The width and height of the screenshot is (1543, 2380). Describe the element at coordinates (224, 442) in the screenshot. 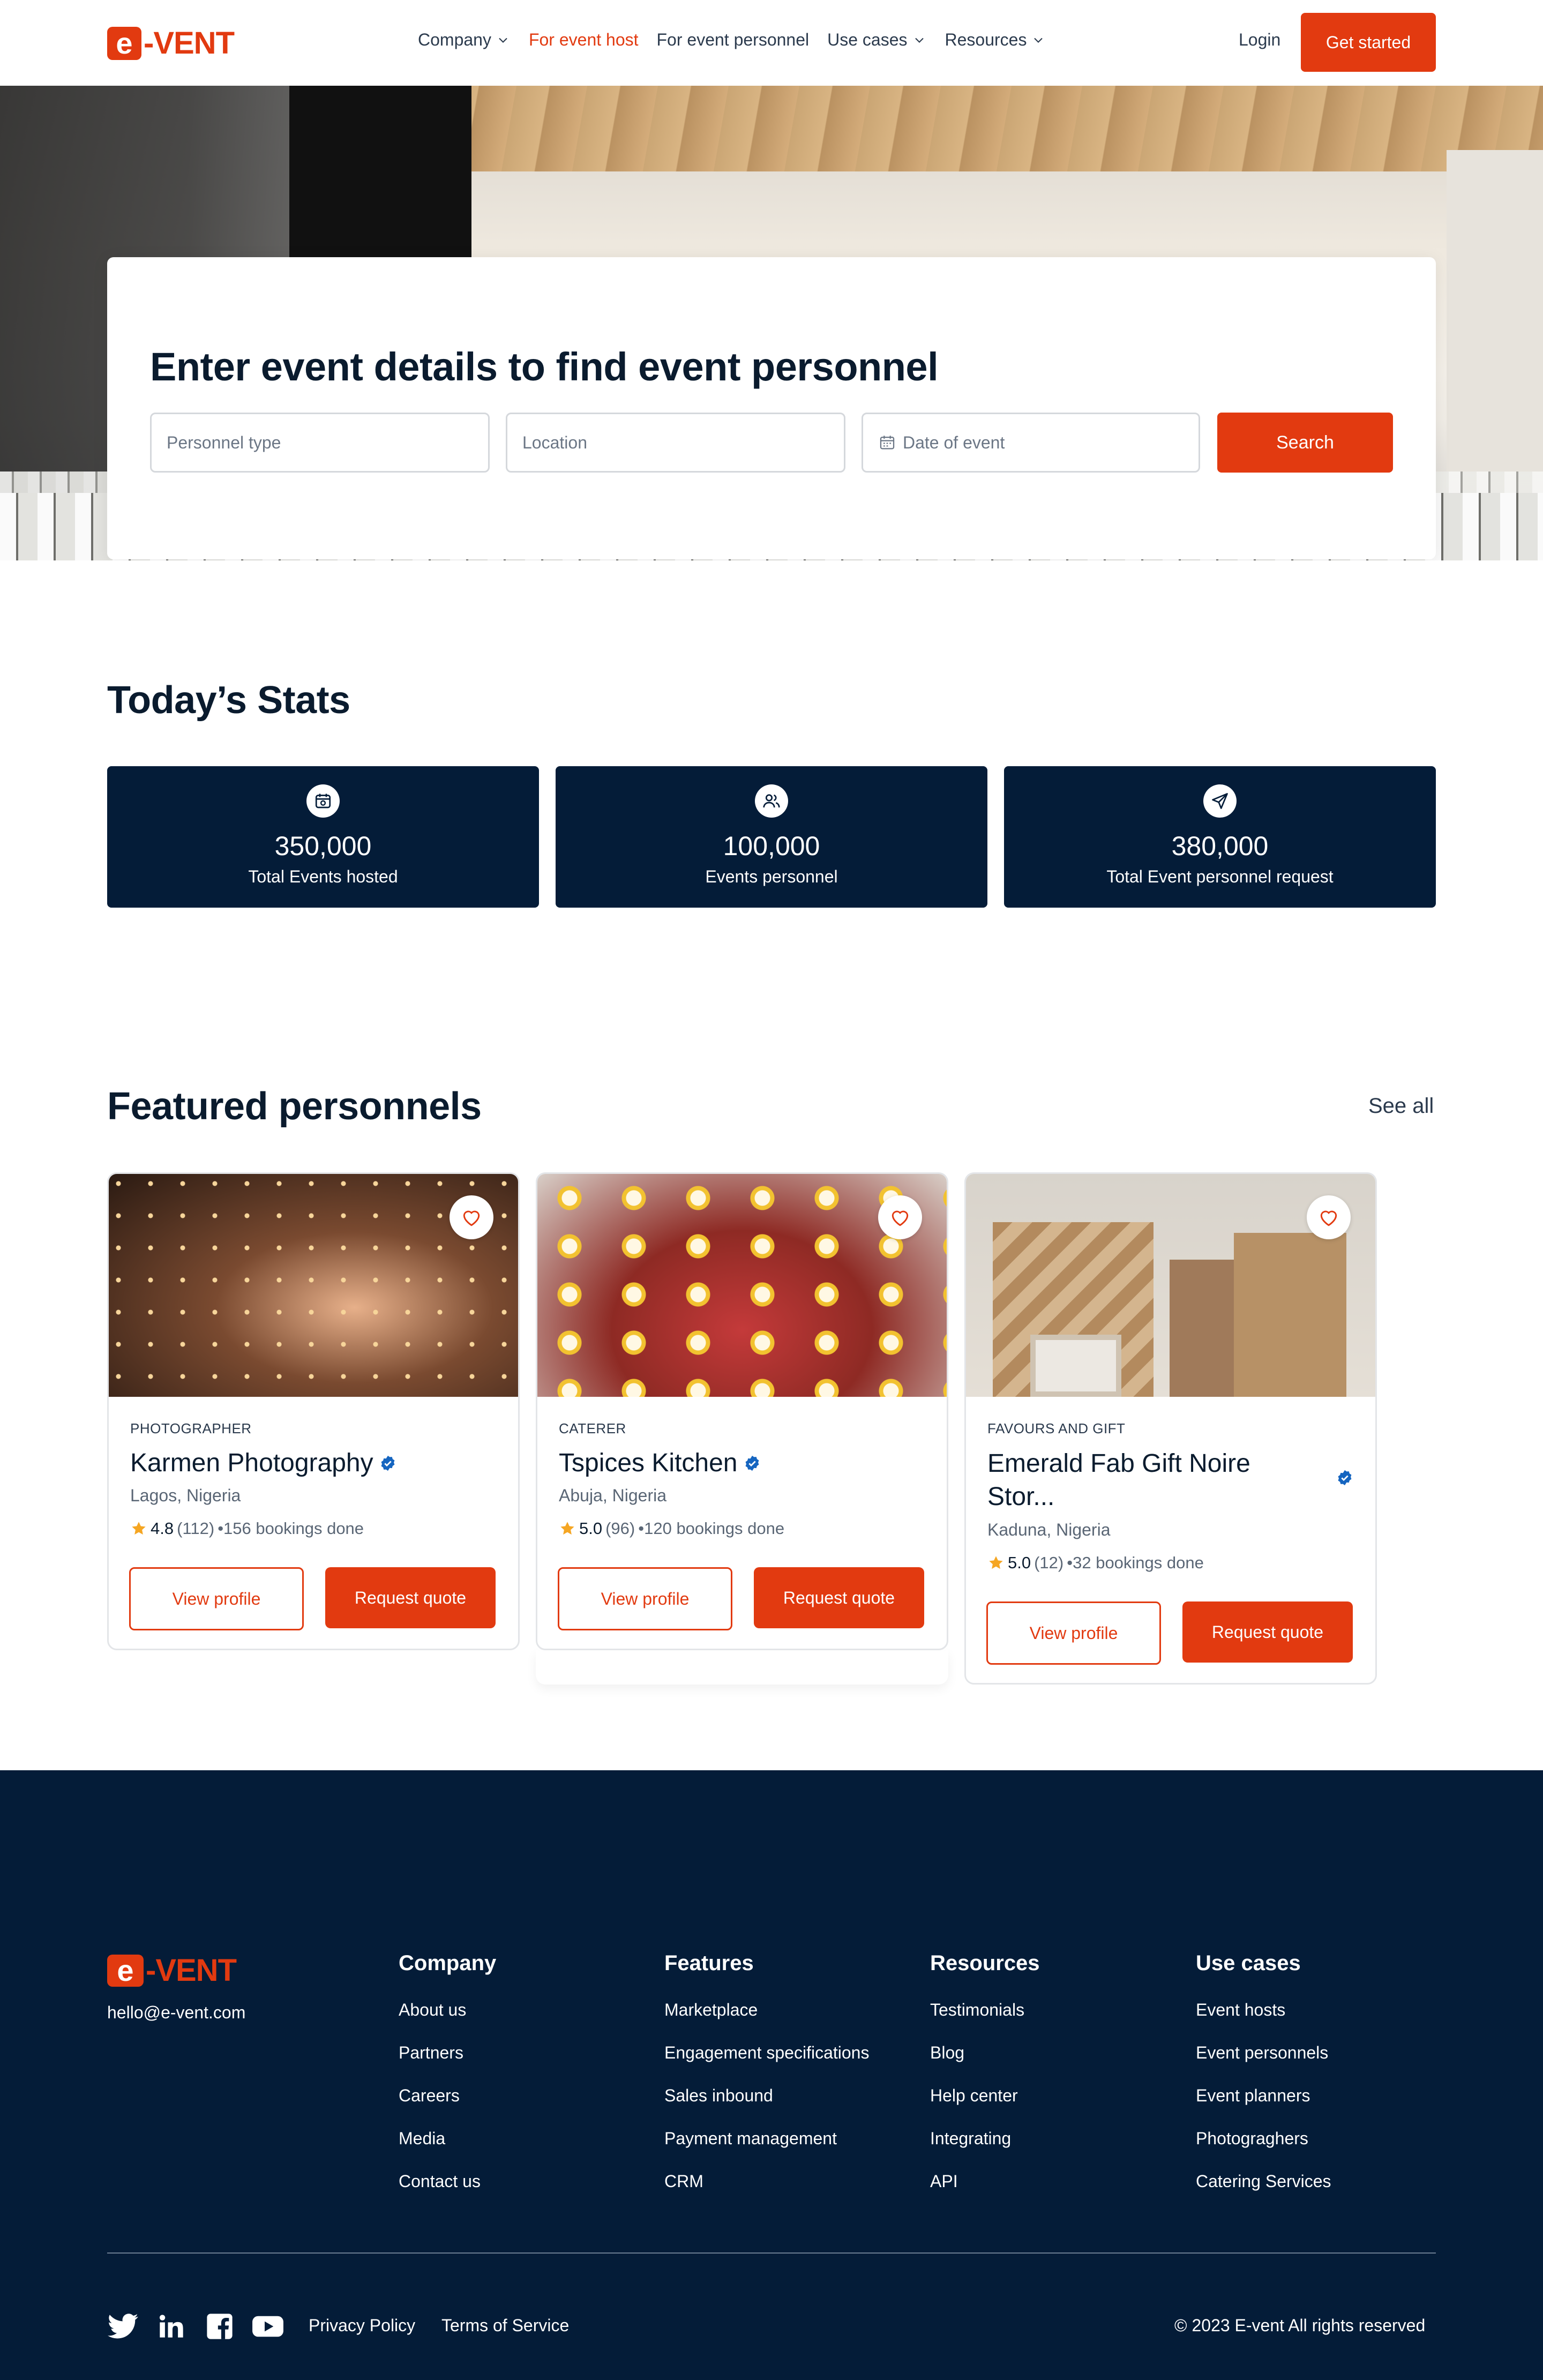

I see `personnel-type-placeholder: Personnel type` at that location.